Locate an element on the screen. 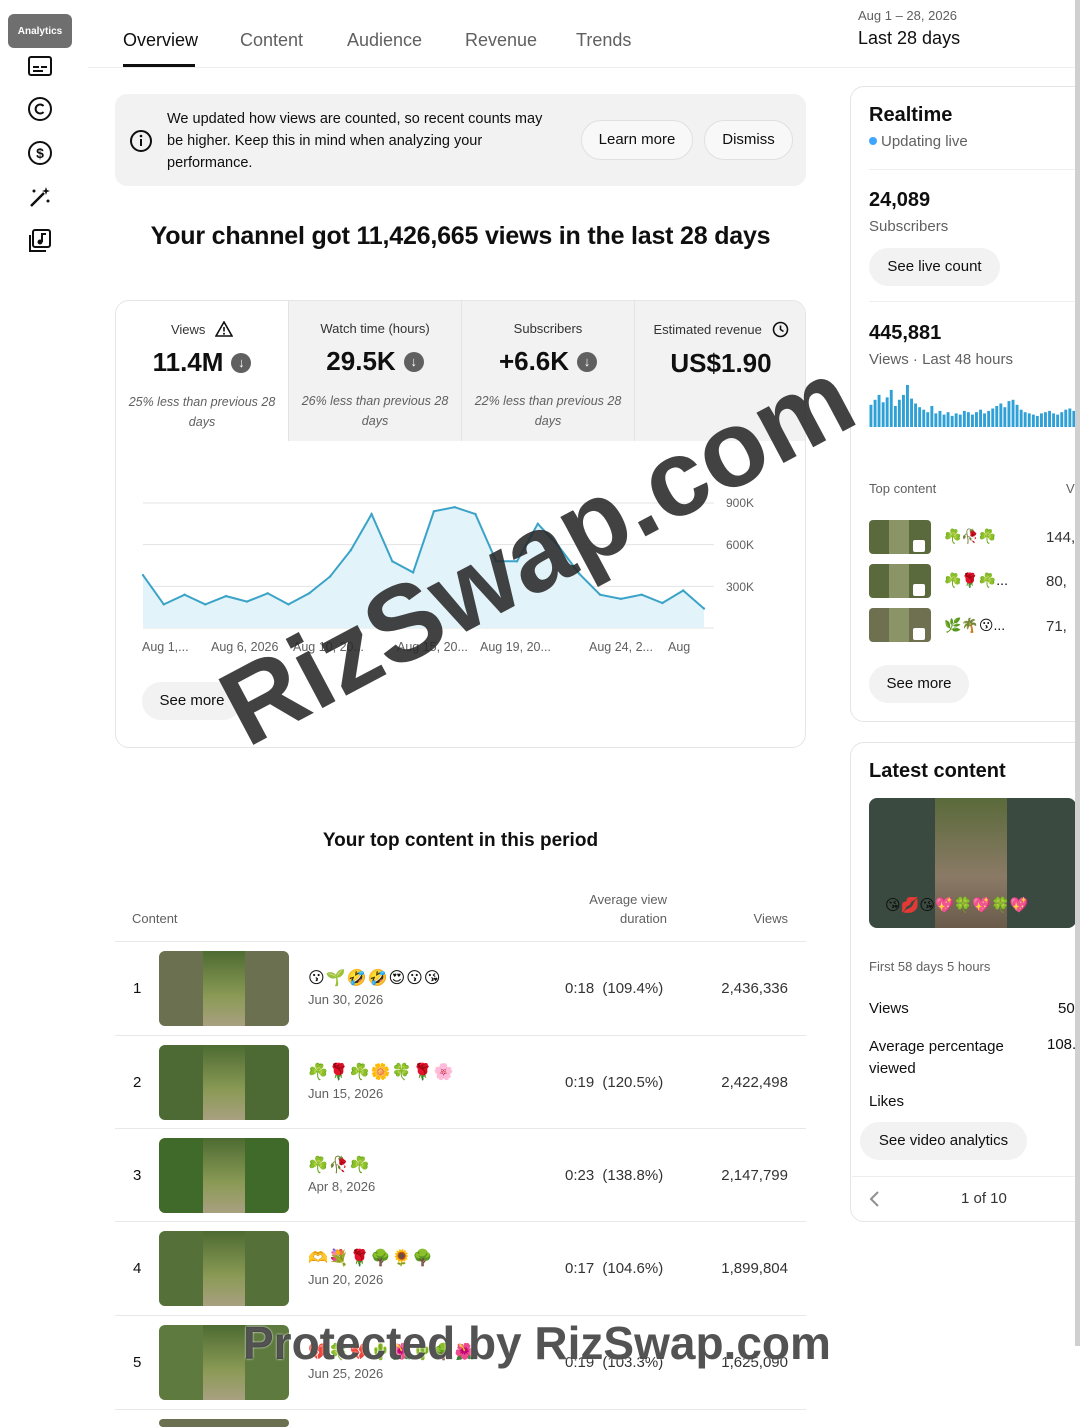 The width and height of the screenshot is (1080, 1427). pager-label: 1 of 10 is located at coordinates (984, 1198).